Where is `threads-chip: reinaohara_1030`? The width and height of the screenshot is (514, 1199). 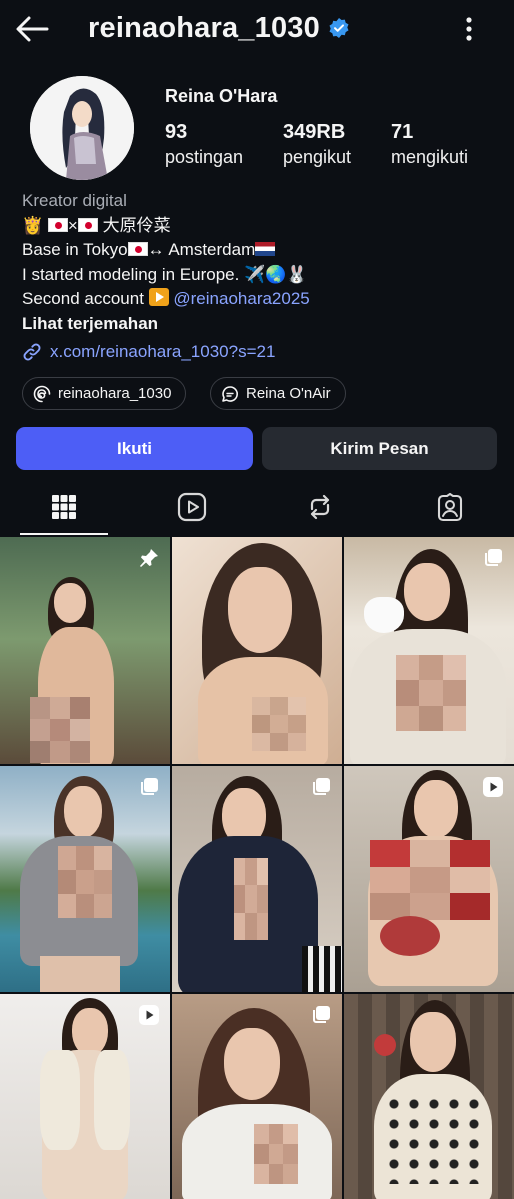 threads-chip: reinaohara_1030 is located at coordinates (104, 393).